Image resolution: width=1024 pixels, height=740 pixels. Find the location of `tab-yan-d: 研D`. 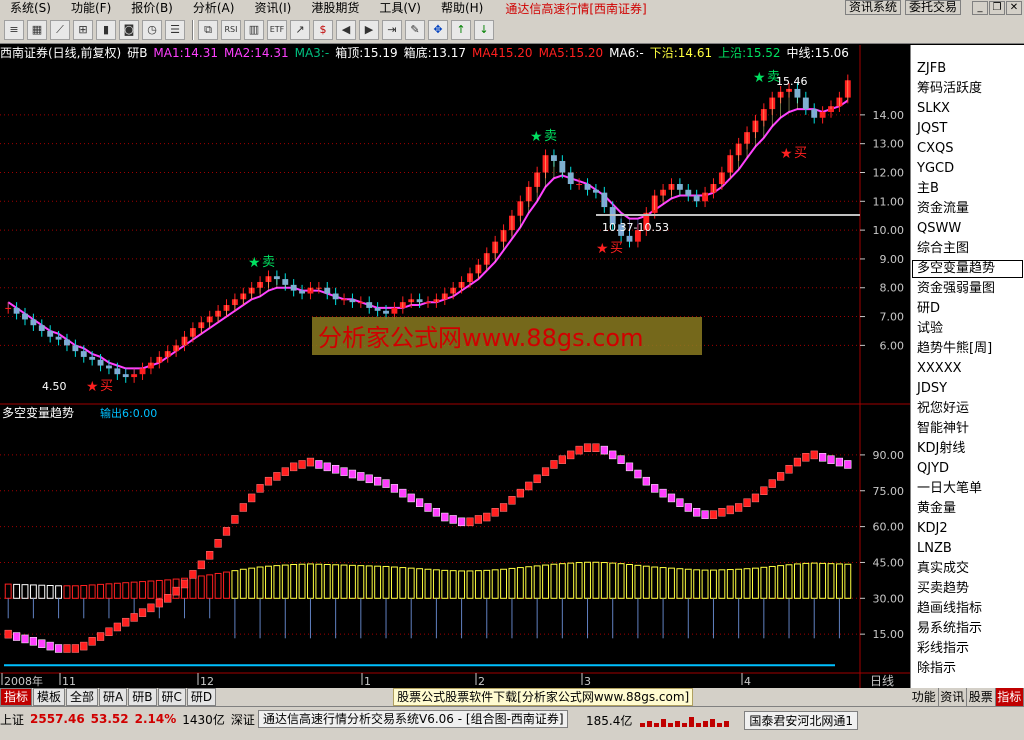

tab-yan-d: 研D is located at coordinates (201, 697).